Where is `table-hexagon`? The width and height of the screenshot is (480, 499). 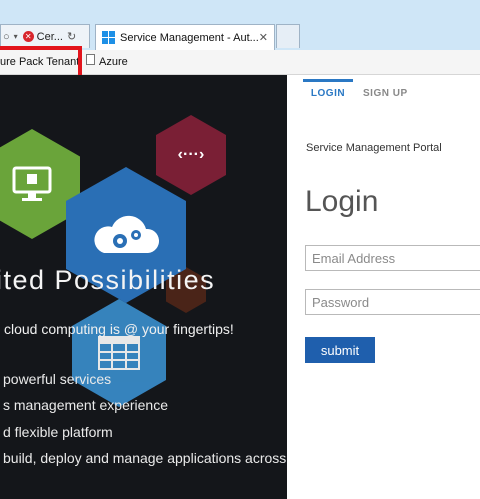
table-hexagon is located at coordinates (119, 353).